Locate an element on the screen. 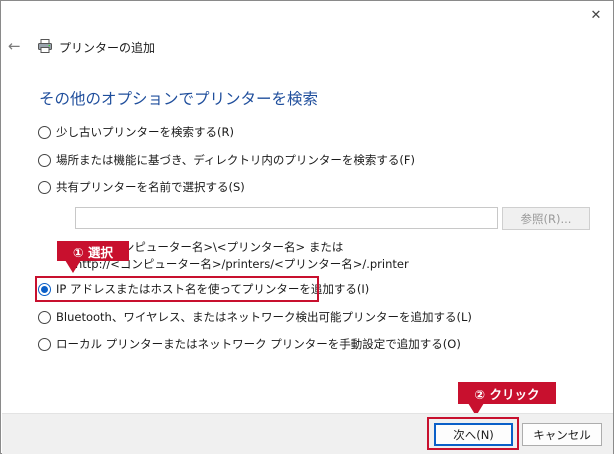 The width and height of the screenshot is (614, 454). option-old-printer: 少し古いプリンターを検索する(R) is located at coordinates (136, 132).